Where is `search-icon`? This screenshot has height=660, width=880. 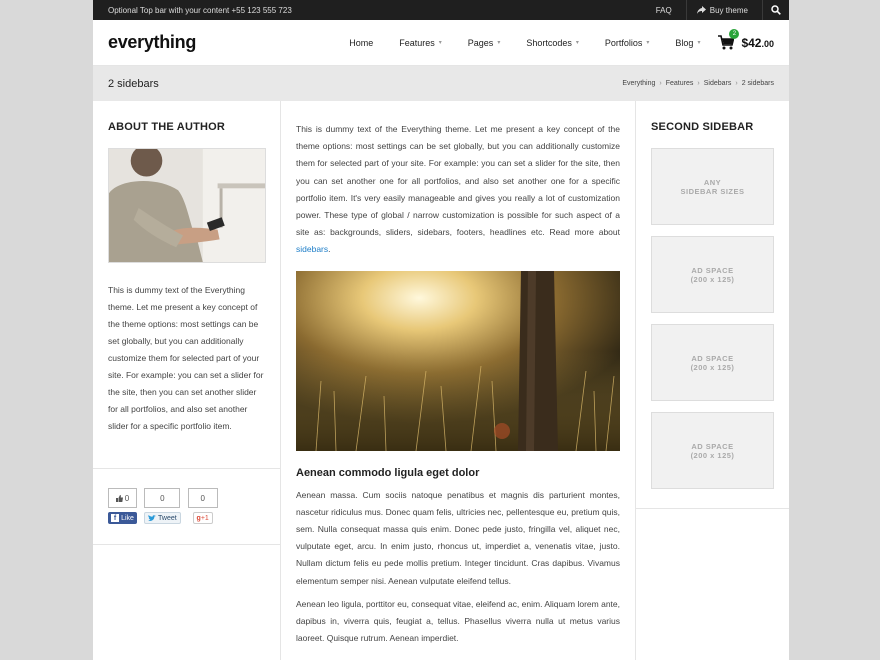 search-icon is located at coordinates (776, 10).